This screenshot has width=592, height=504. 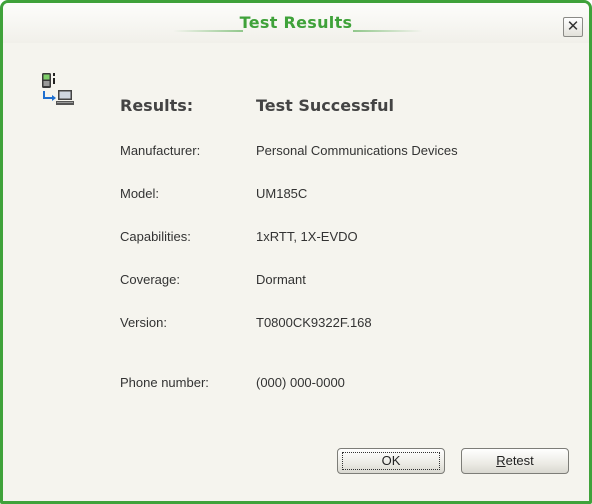 What do you see at coordinates (160, 150) in the screenshot?
I see `manufacturer-label: Manufacturer:` at bounding box center [160, 150].